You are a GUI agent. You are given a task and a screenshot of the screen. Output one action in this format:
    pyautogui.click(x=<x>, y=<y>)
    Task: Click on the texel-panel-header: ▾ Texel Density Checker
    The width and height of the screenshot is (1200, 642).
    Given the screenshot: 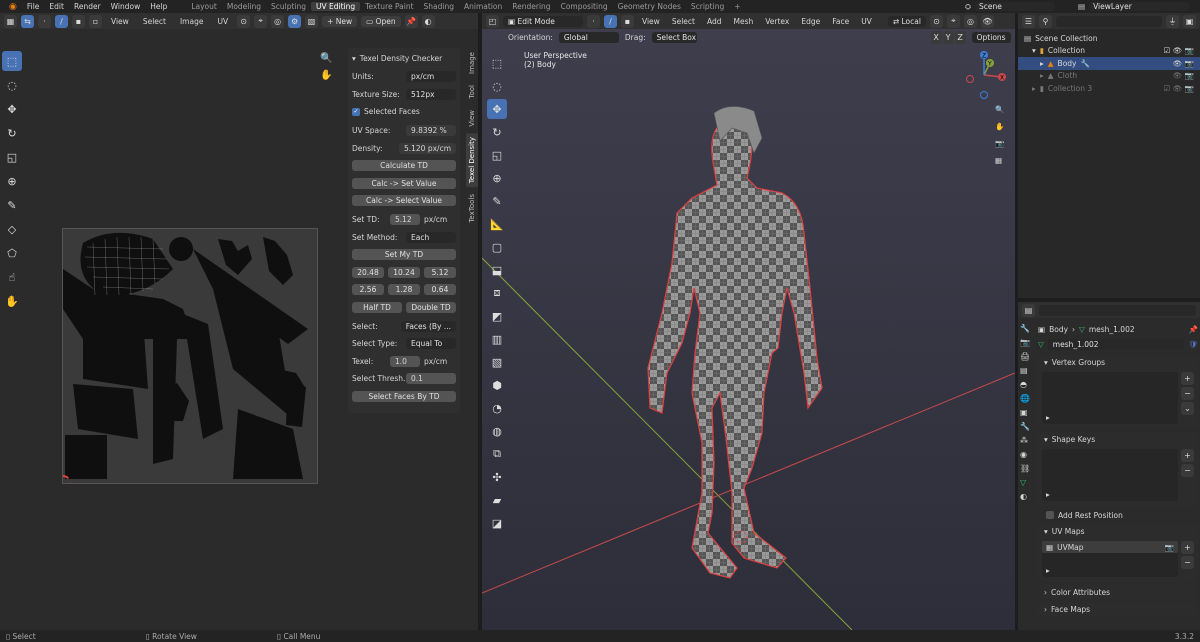 What is the action you would take?
    pyautogui.click(x=404, y=58)
    